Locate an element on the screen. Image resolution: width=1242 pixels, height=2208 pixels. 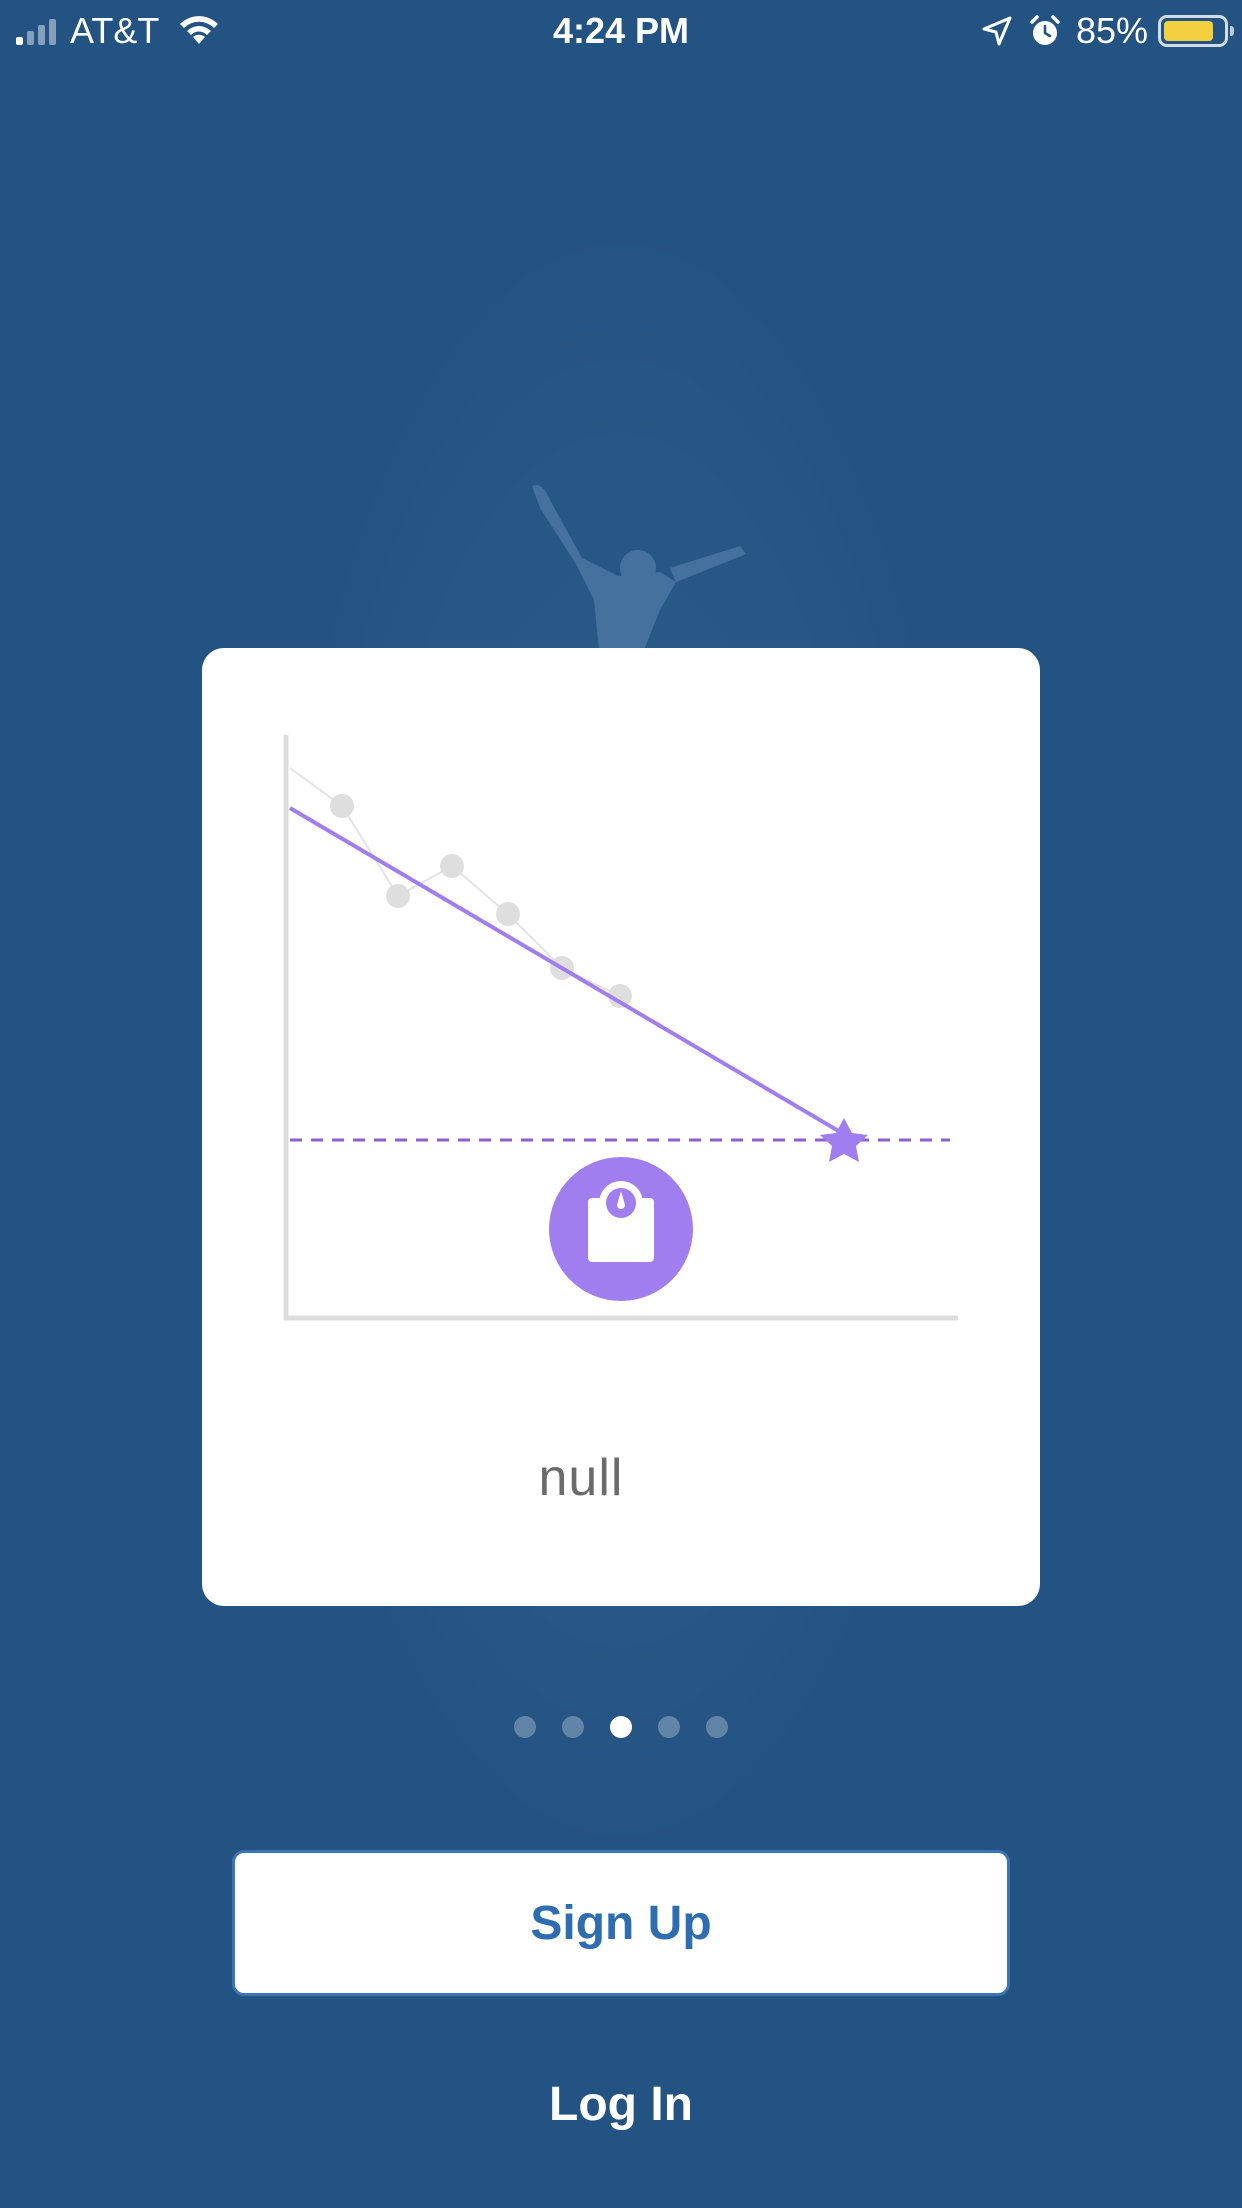
battery-level-fill is located at coordinates (1189, 31).